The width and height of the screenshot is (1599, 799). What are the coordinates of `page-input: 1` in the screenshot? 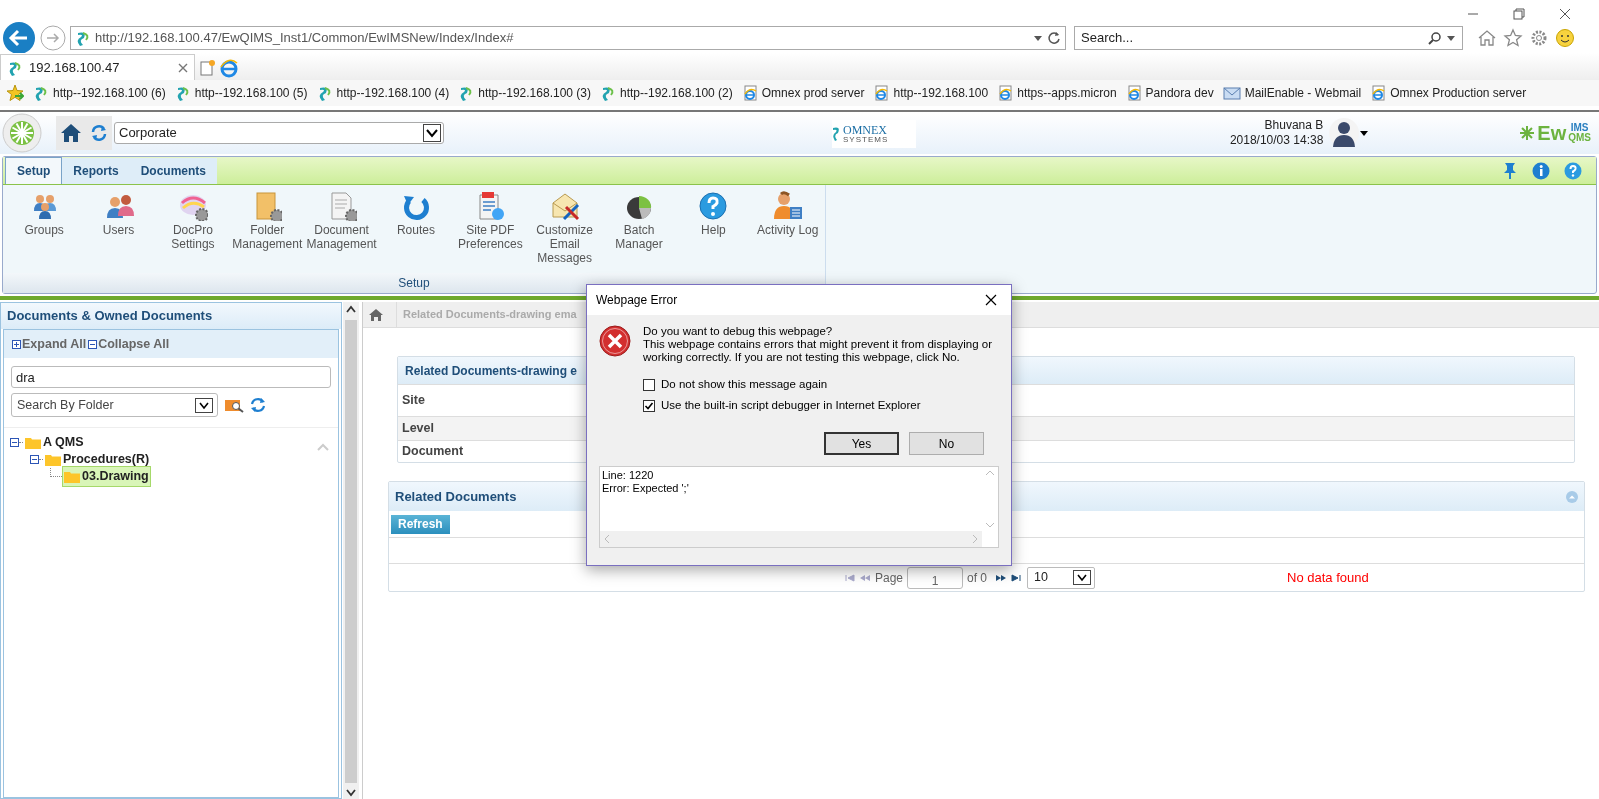 It's located at (935, 577).